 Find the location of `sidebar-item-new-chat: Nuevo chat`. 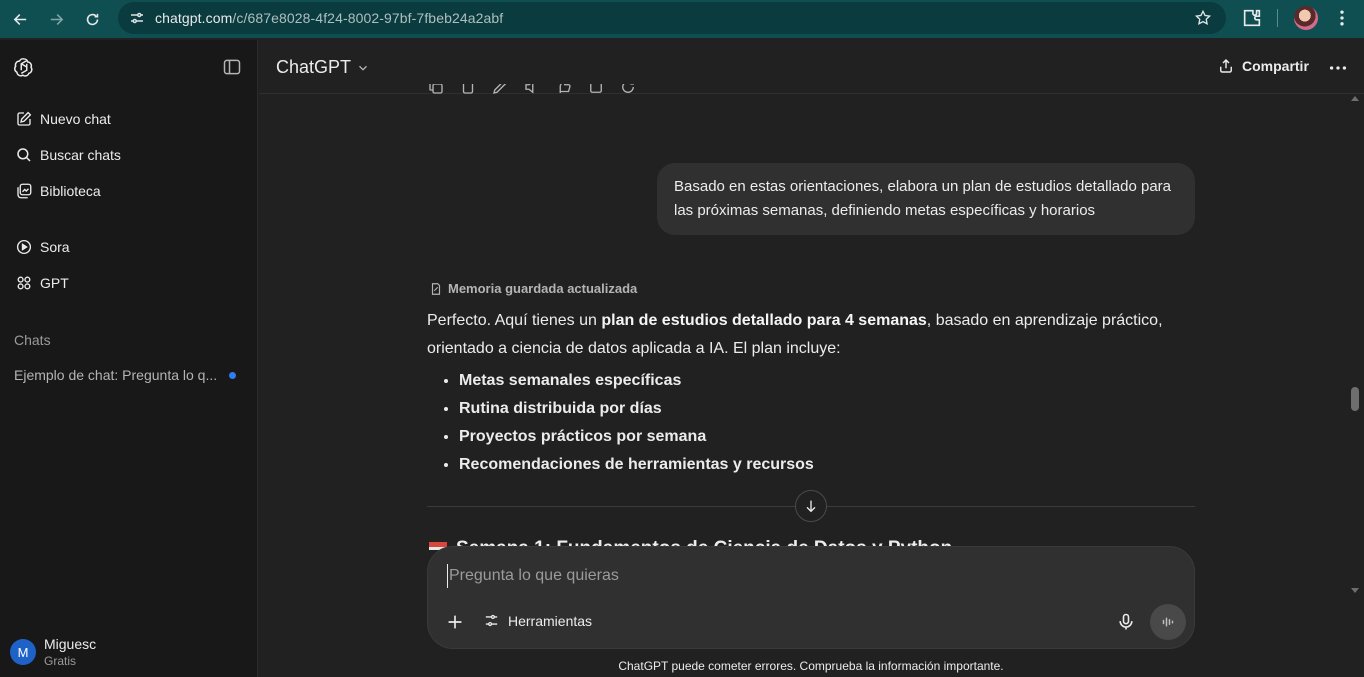

sidebar-item-new-chat: Nuevo chat is located at coordinates (128, 119).